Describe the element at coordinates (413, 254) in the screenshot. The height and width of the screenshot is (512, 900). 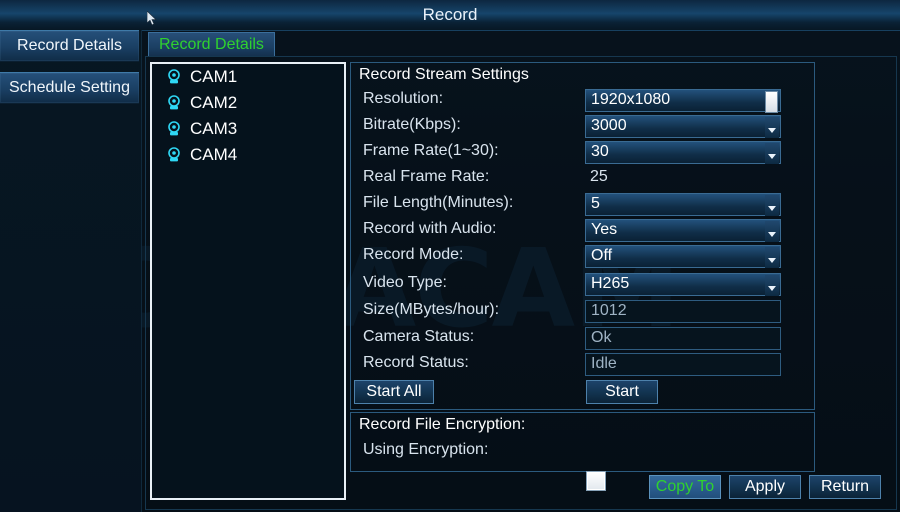
I see `field-label: Record Mode:` at that location.